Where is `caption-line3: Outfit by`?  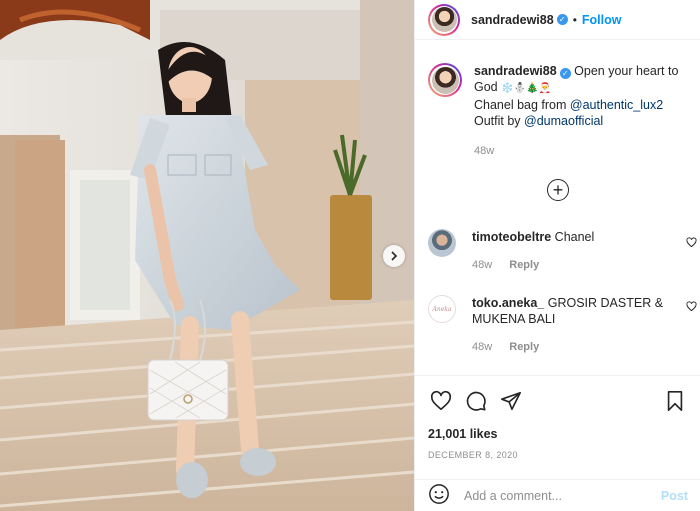 caption-line3: Outfit by is located at coordinates (499, 121).